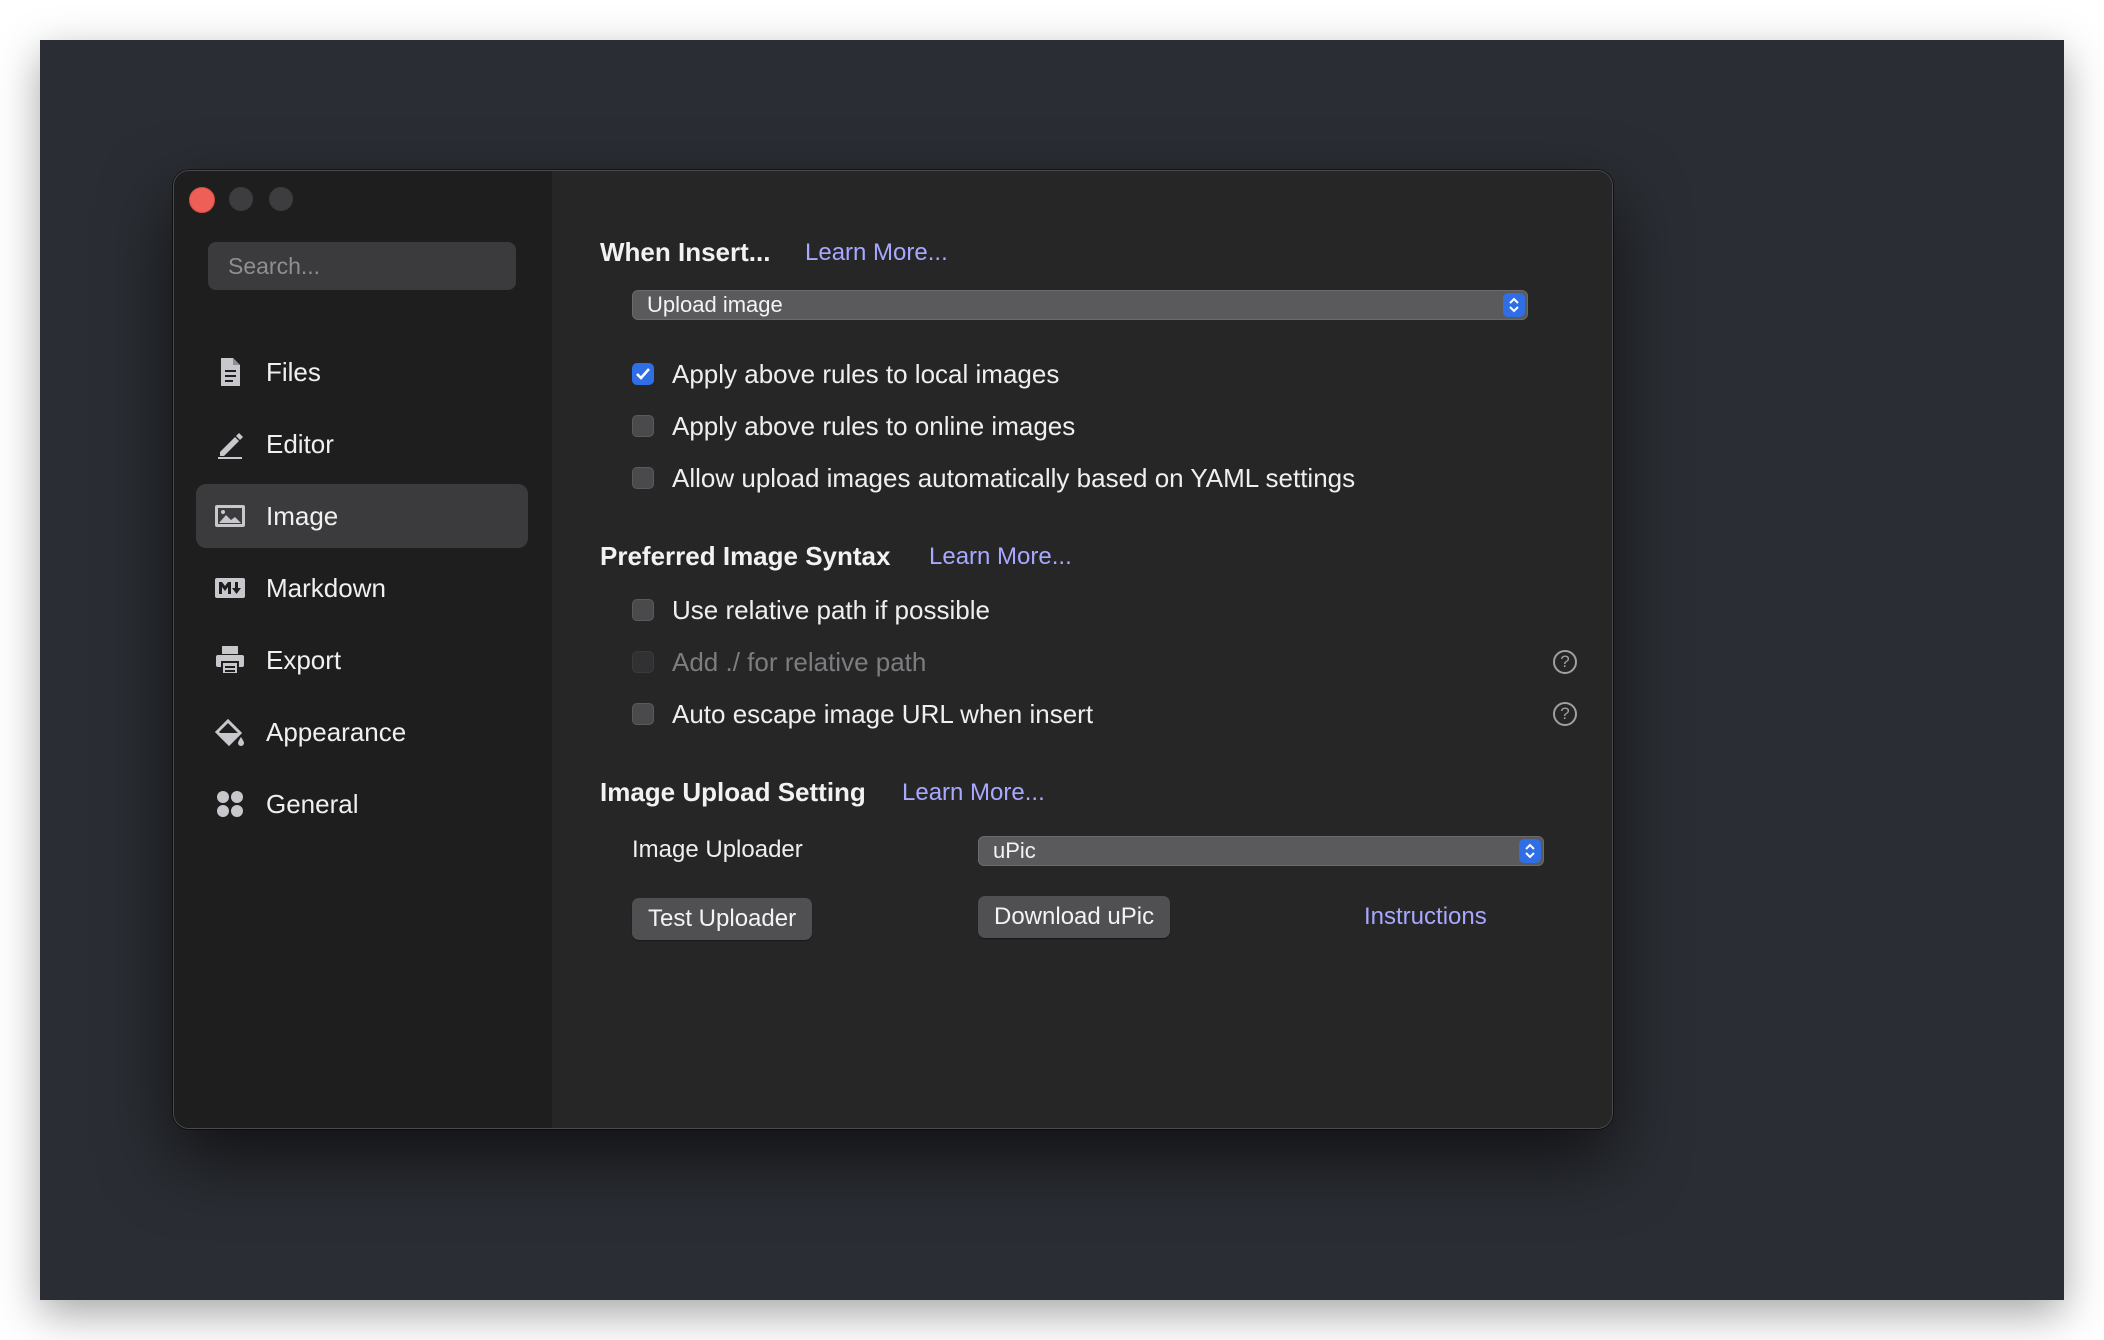 The width and height of the screenshot is (2104, 1340). What do you see at coordinates (1074, 917) in the screenshot?
I see `download-upic-button: Download uPic` at bounding box center [1074, 917].